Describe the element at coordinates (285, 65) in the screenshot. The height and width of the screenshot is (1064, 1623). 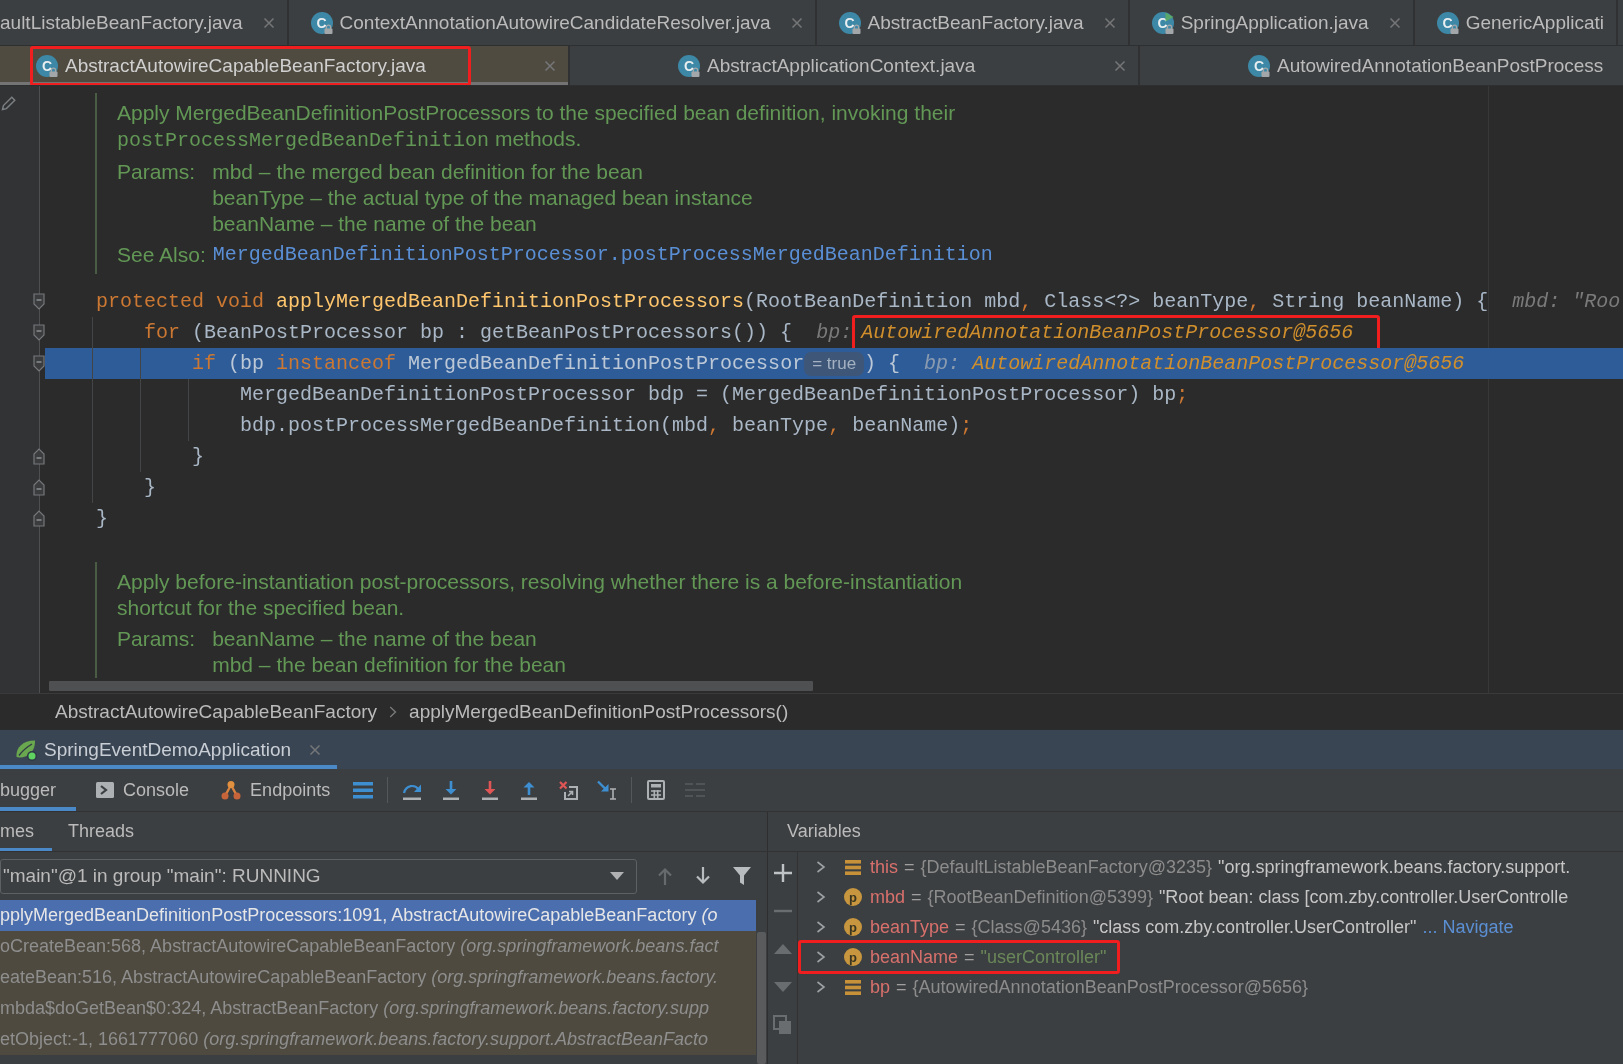
I see `editor-tab: C AbstractAutowireCapableBeanFactory.java` at that location.